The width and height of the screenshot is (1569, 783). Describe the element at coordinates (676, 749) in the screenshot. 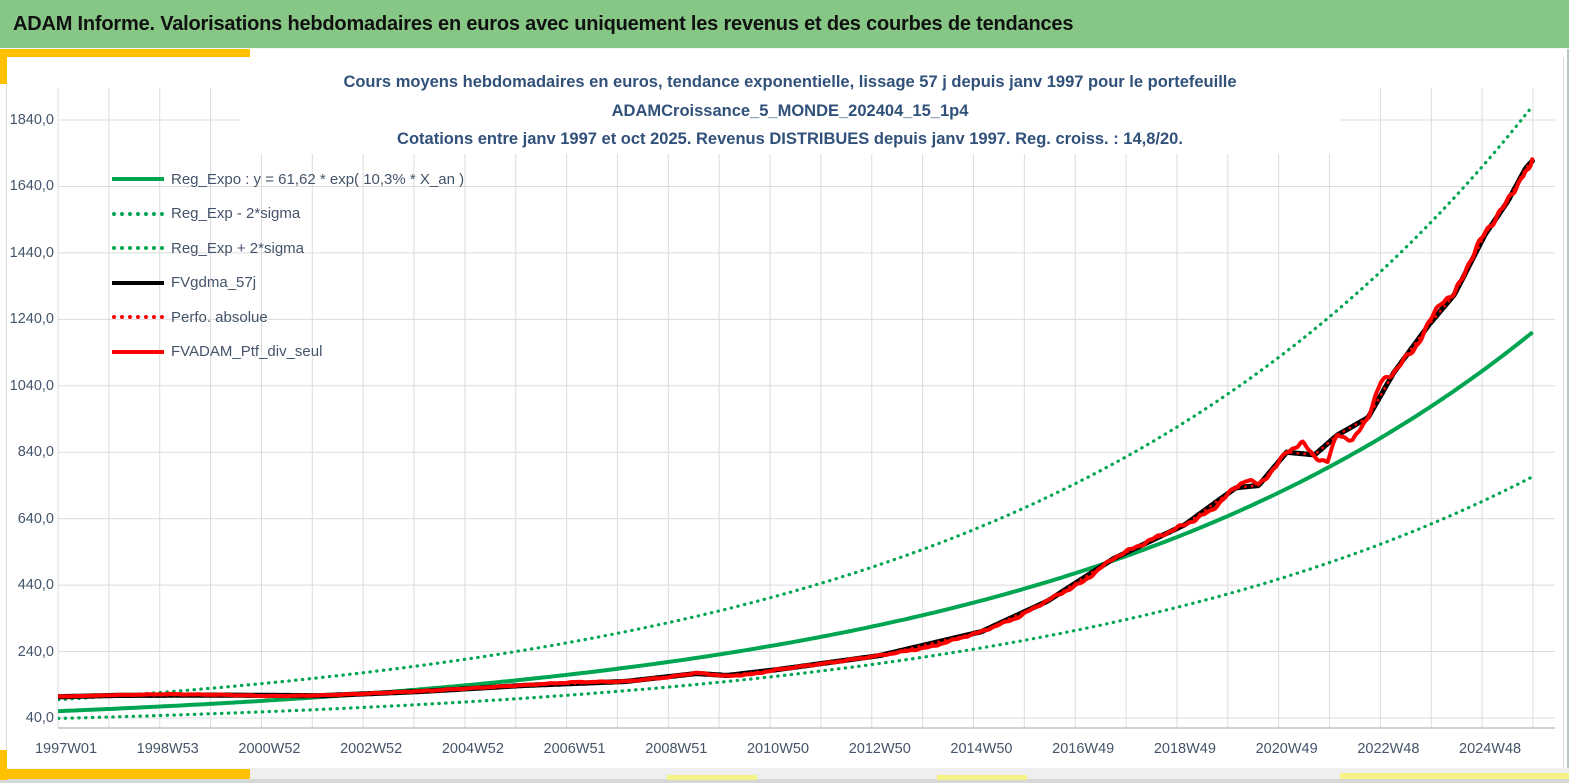

I see `x-axis-label: 2008W51` at that location.